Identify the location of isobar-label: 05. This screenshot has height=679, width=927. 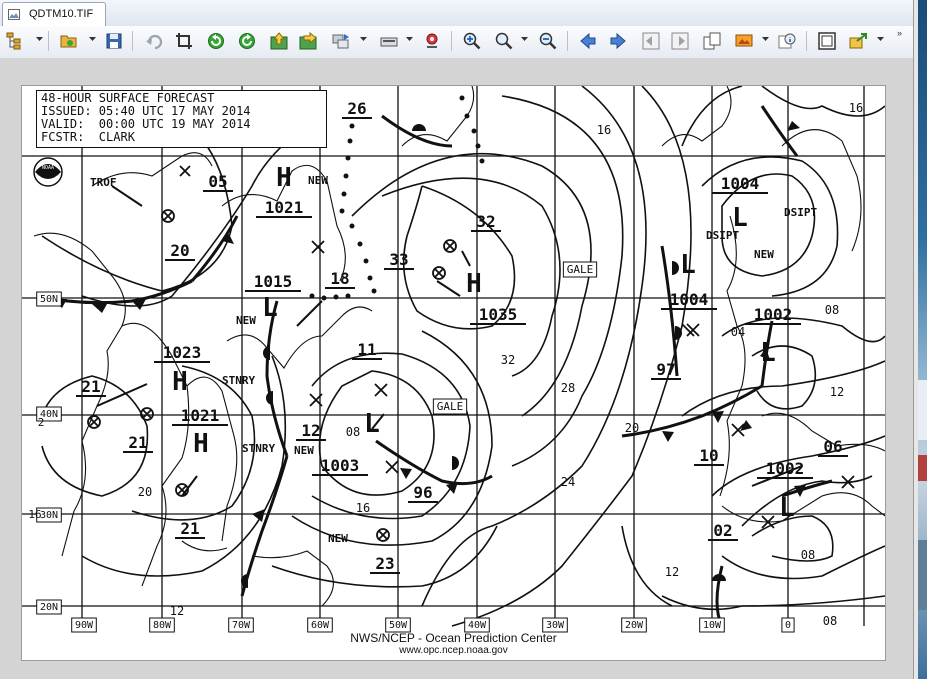
(217, 181).